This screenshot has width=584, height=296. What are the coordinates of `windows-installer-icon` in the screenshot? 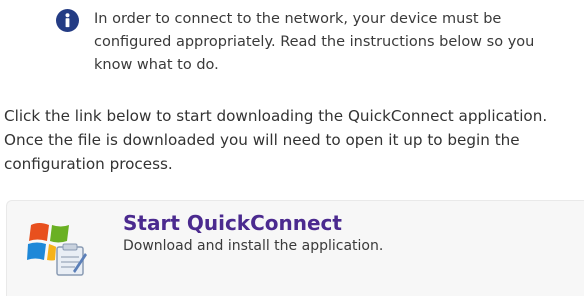 It's located at (57, 245).